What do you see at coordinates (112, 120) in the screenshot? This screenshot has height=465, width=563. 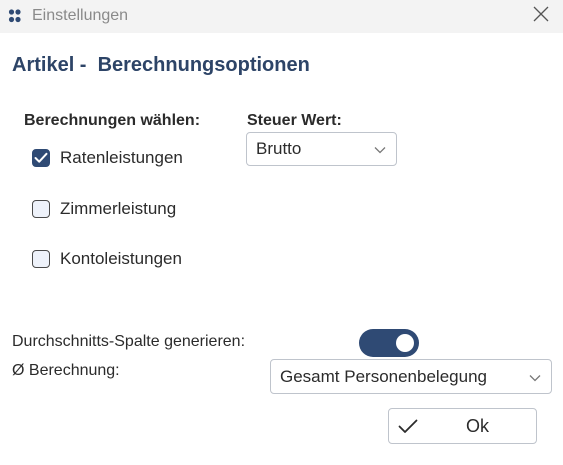 I see `calculations-label: Berechnungen wählen:` at bounding box center [112, 120].